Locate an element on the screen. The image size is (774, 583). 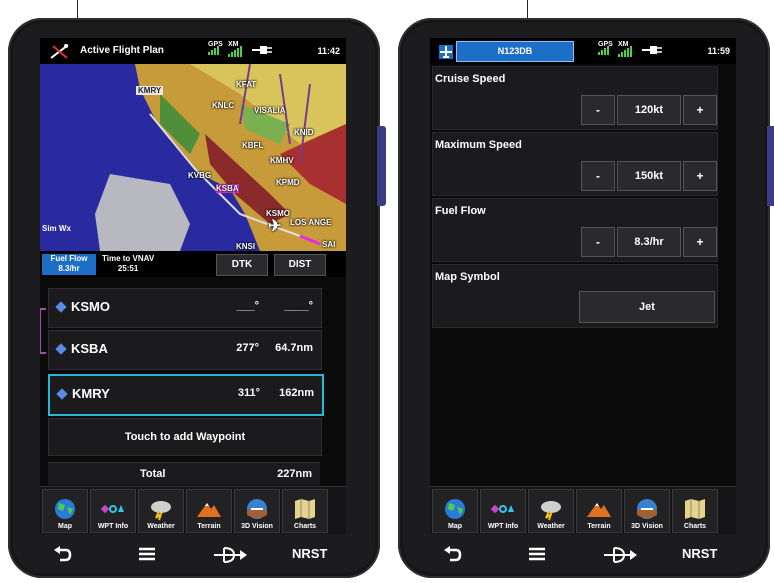
terrain-icon is located at coordinates (209, 510).